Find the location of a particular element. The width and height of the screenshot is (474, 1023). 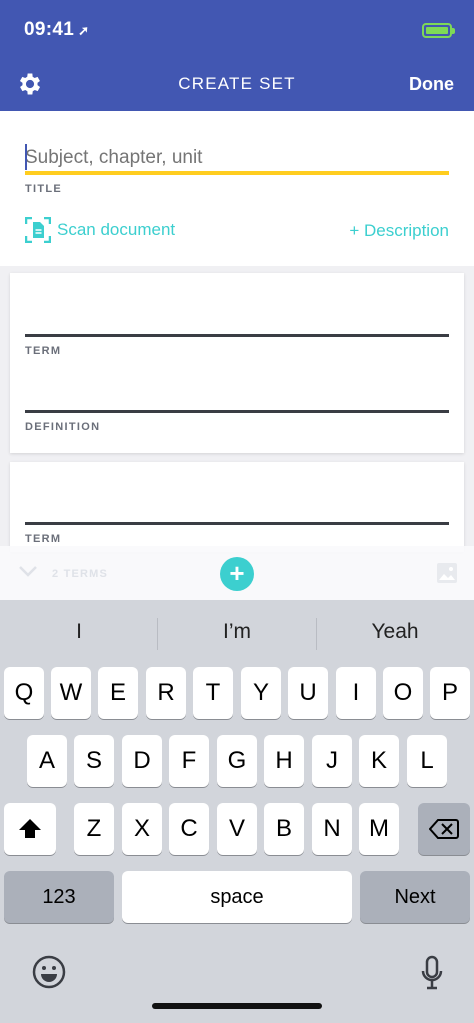

emoji-icon is located at coordinates (49, 972).